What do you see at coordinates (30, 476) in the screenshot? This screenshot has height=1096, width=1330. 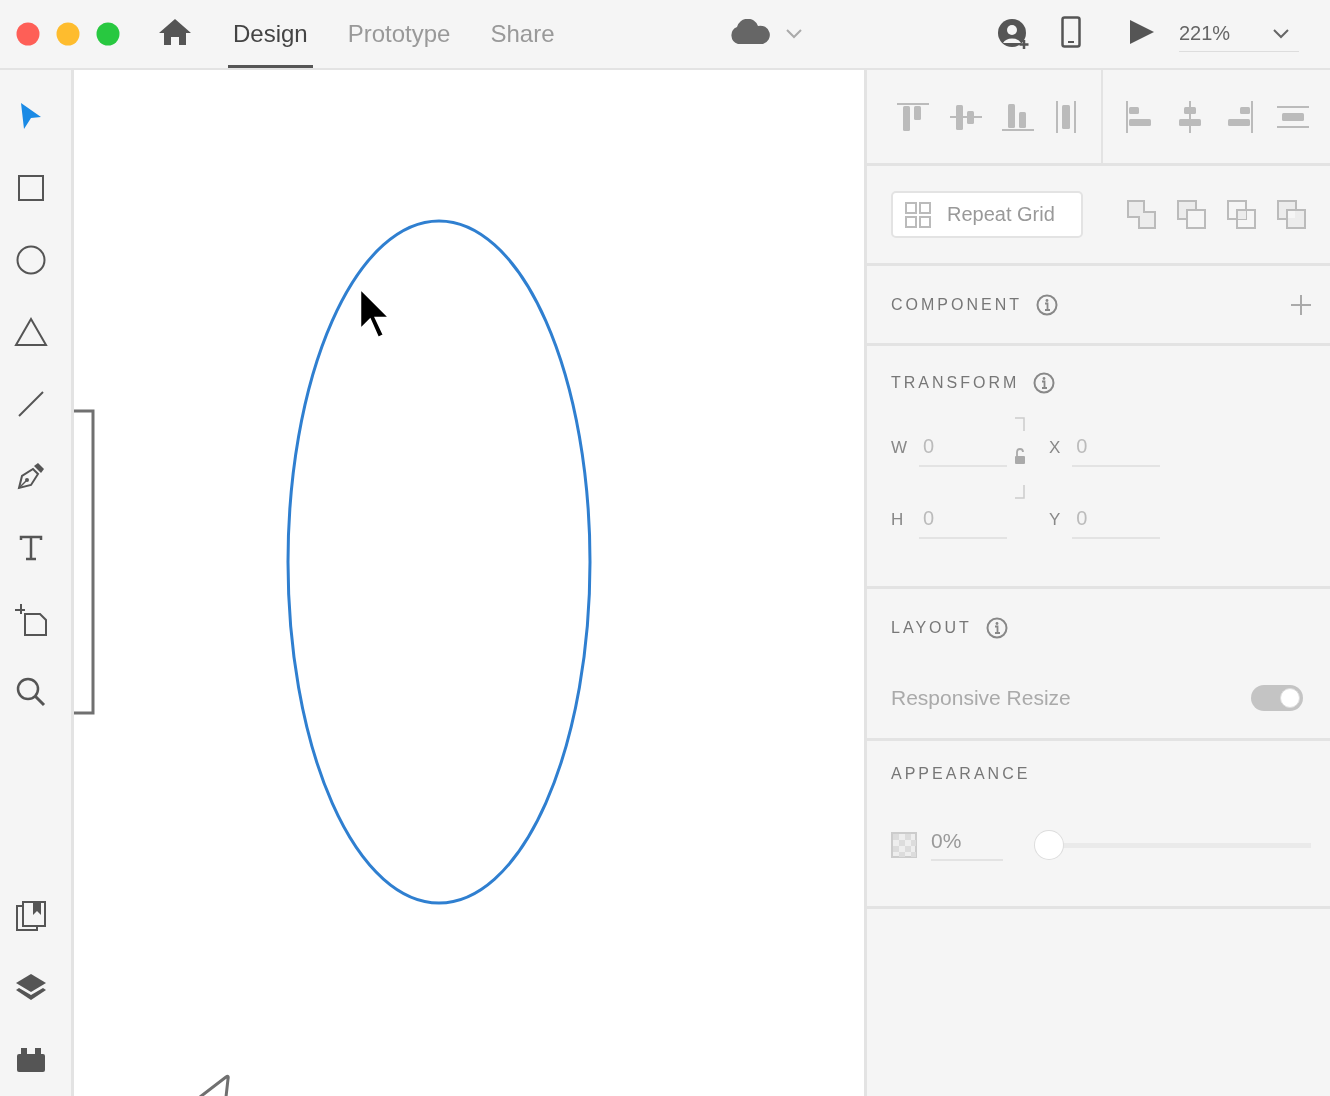 I see `pen-icon` at bounding box center [30, 476].